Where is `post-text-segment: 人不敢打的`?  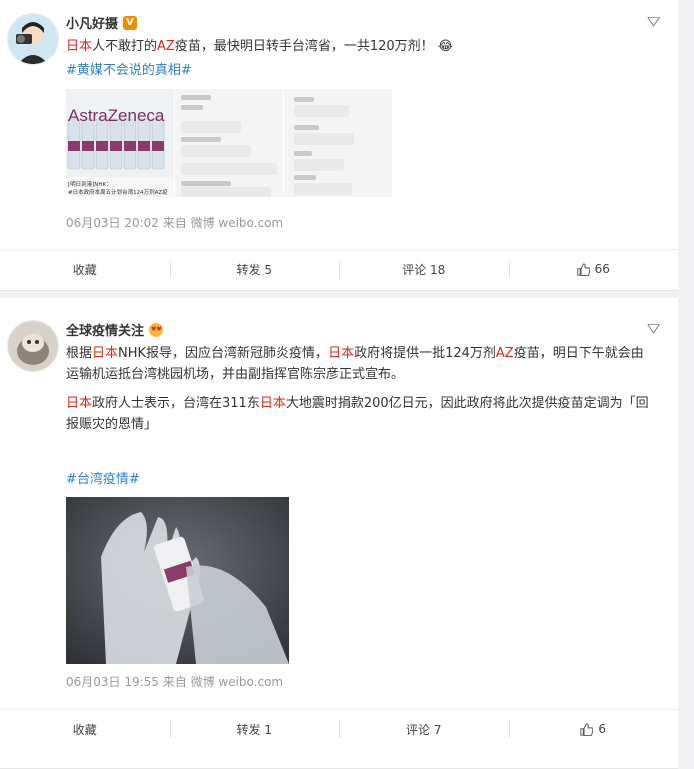
post-text-segment: 人不敢打的 is located at coordinates (125, 46).